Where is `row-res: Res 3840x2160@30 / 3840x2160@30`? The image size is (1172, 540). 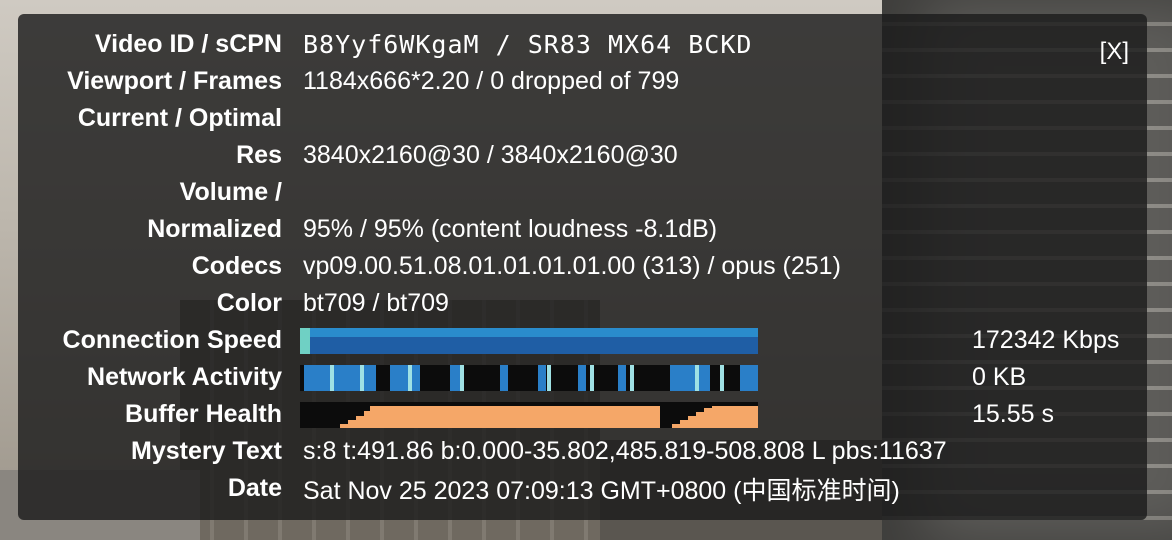 row-res: Res 3840x2160@30 / 3840x2160@30 is located at coordinates (582, 155).